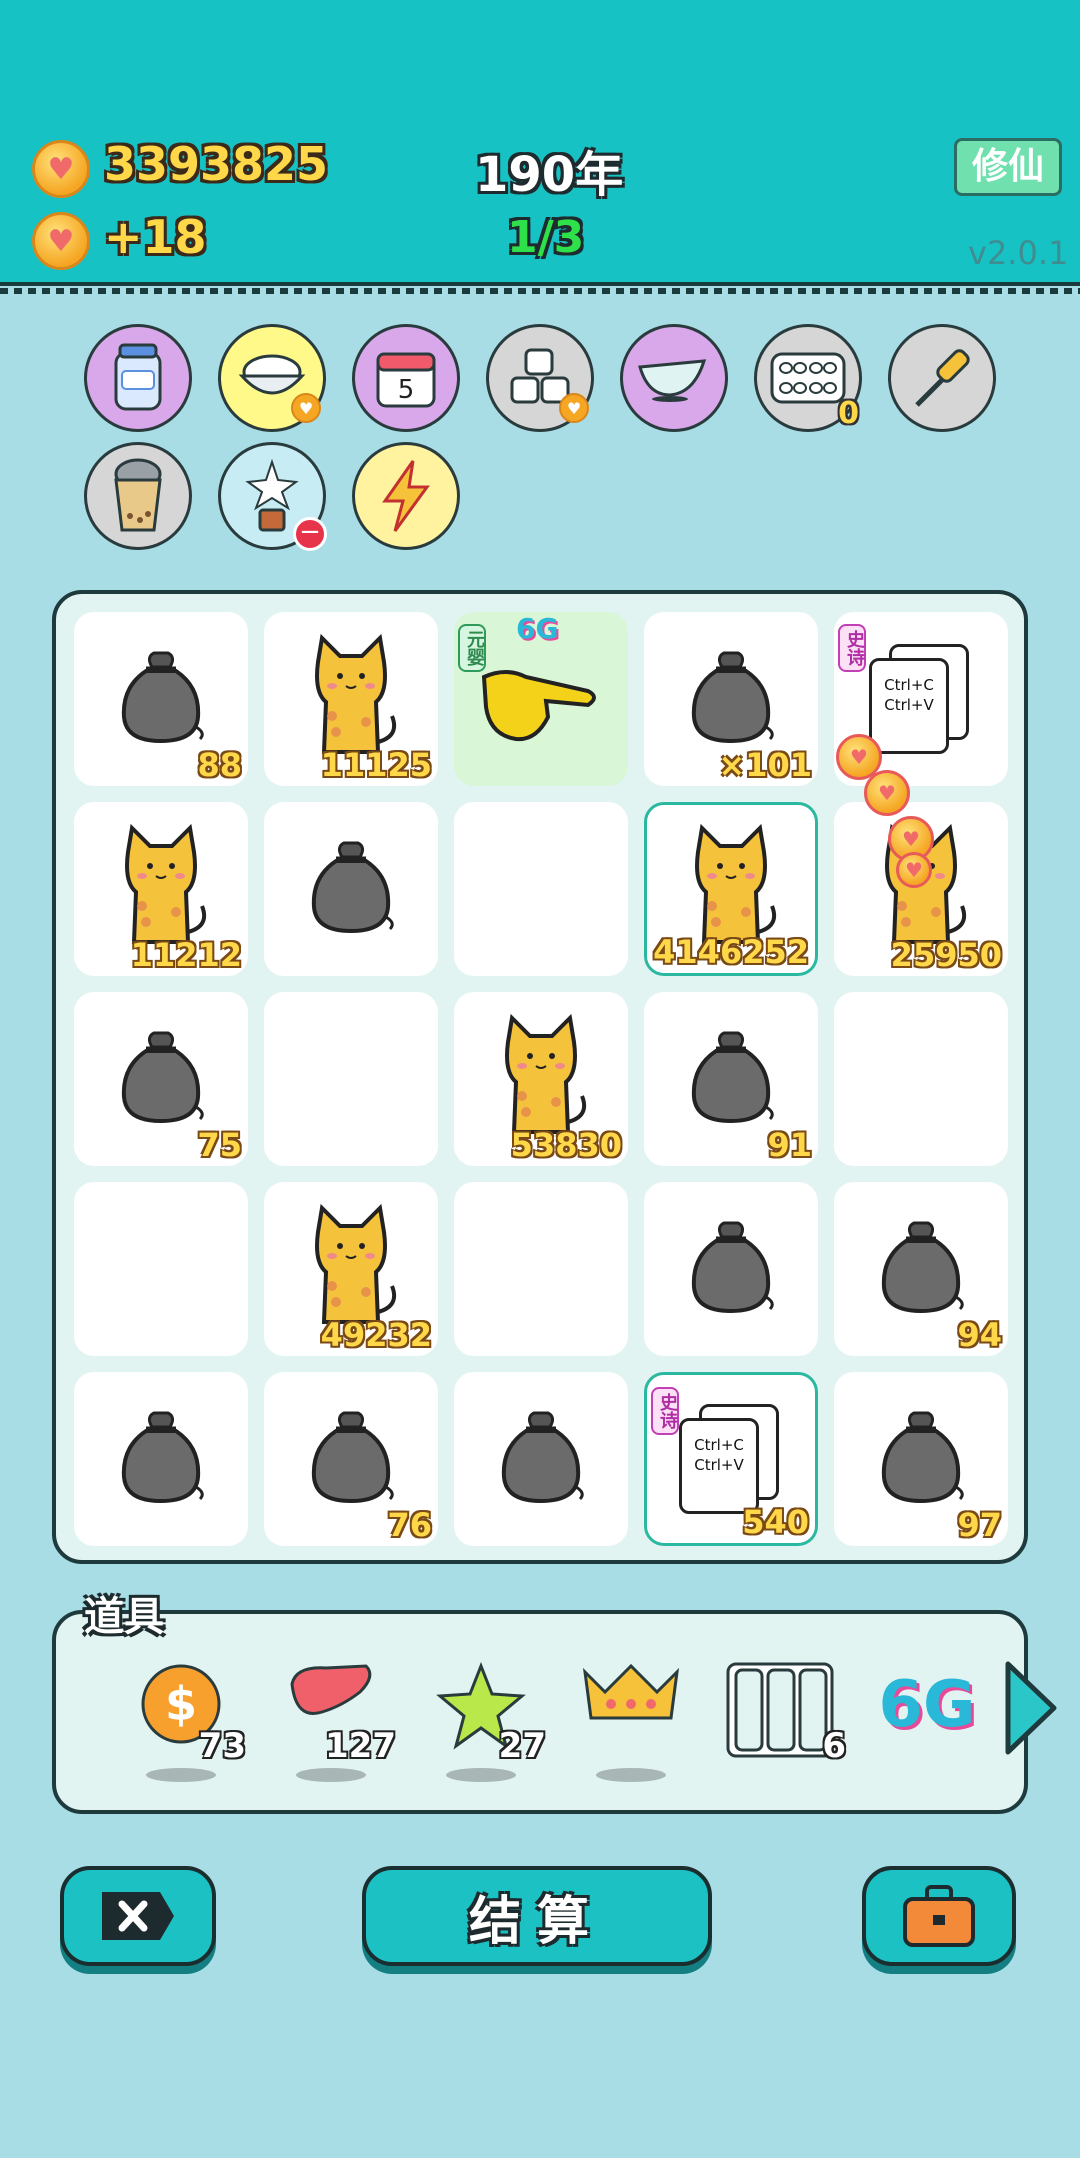 The width and height of the screenshot is (1080, 2158). Describe the element at coordinates (161, 889) in the screenshot. I see `board-cell: 11212` at that location.